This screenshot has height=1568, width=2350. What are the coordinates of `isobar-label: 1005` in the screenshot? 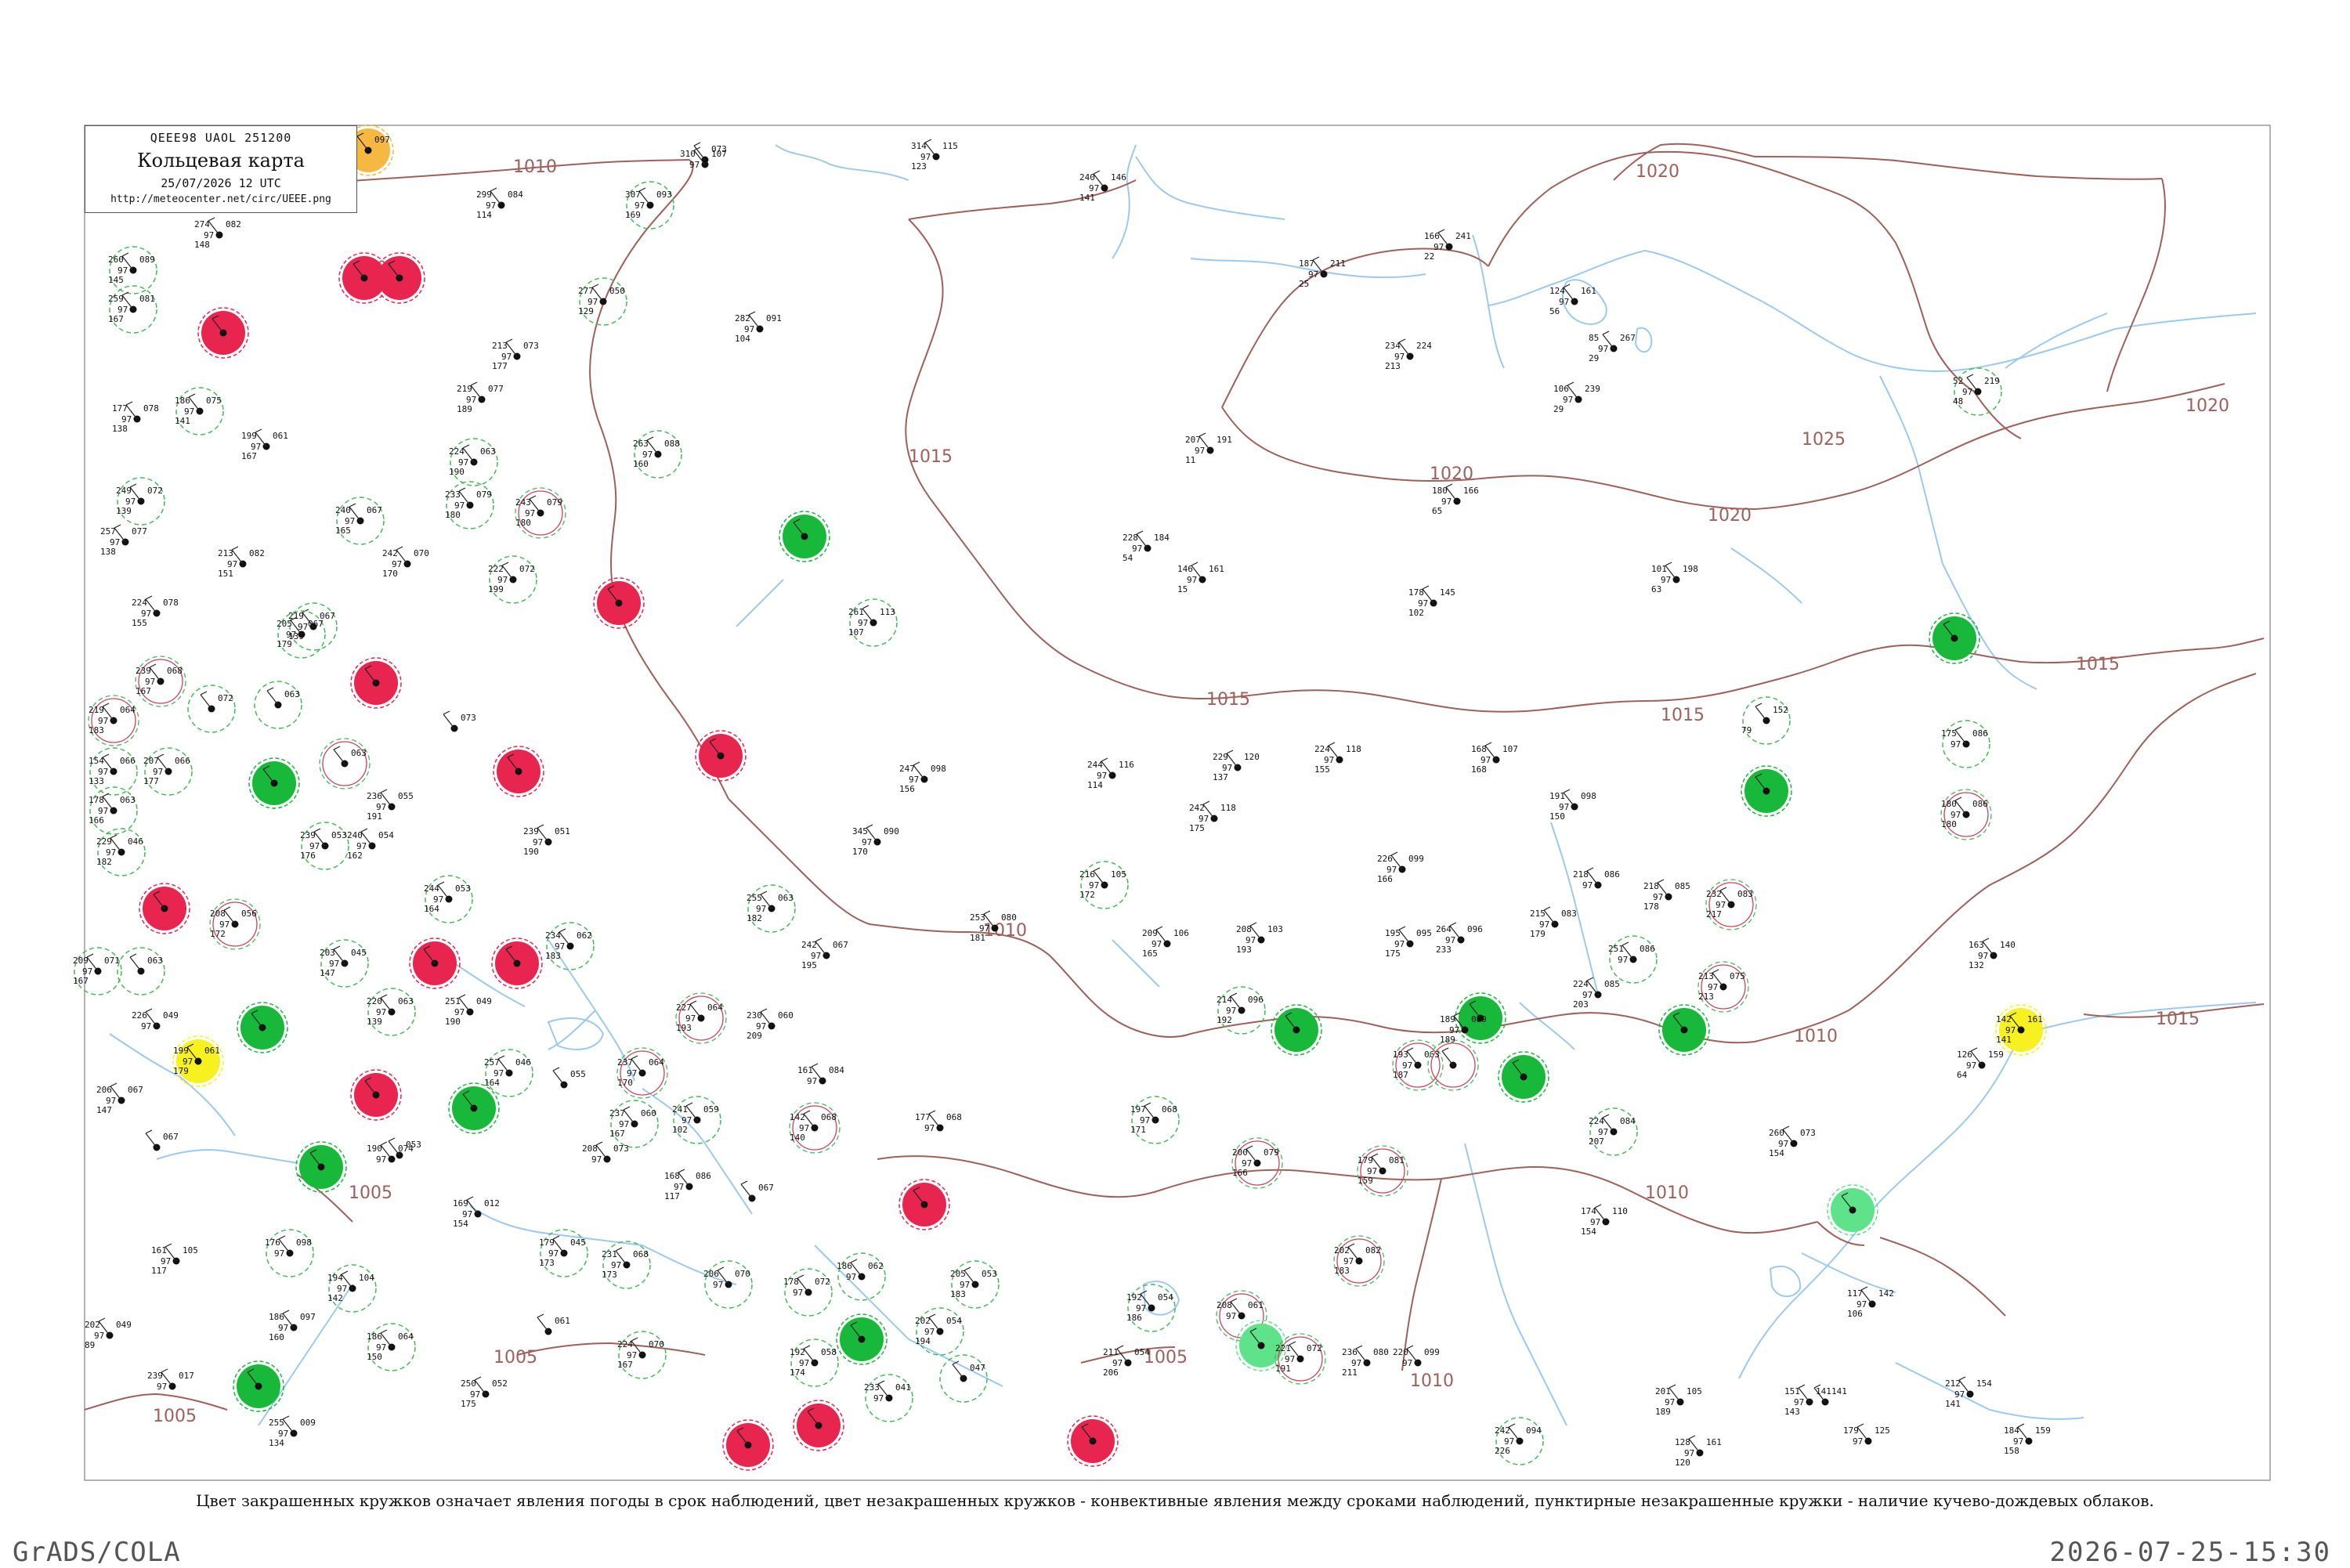 It's located at (370, 1193).